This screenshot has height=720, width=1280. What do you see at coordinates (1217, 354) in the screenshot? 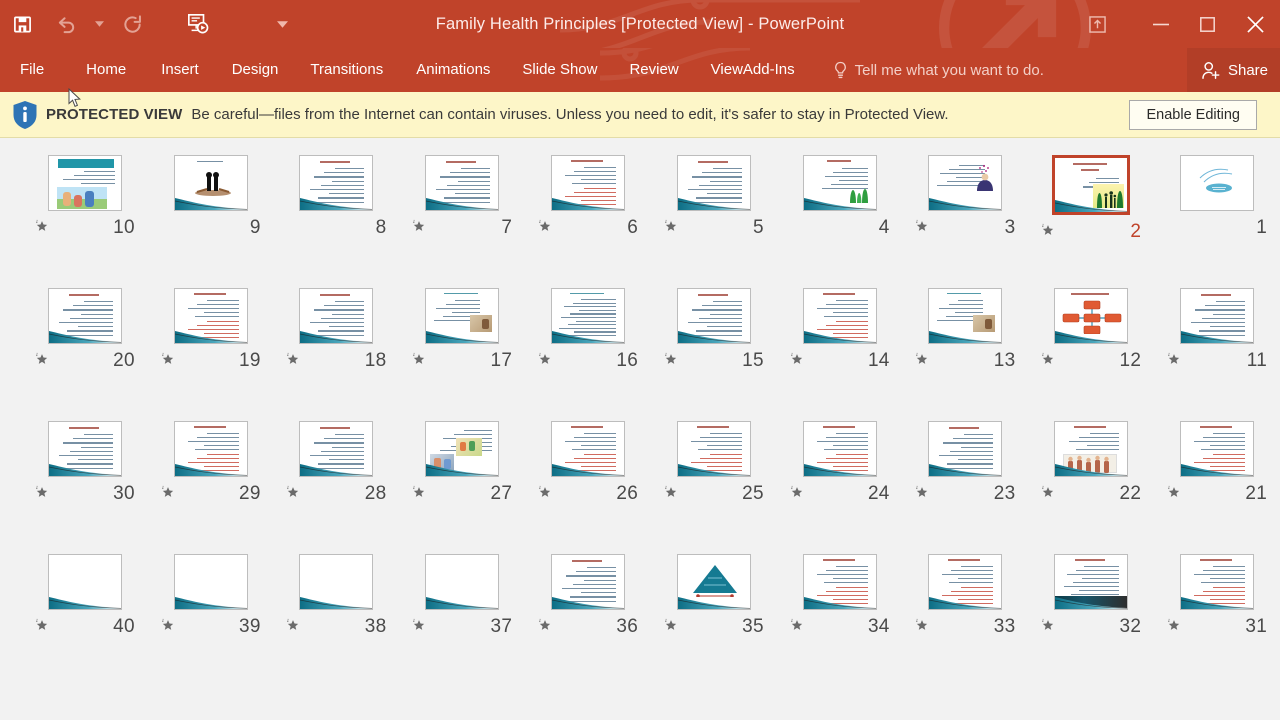
I see `slide-thumbnail-cell: 11` at bounding box center [1217, 354].